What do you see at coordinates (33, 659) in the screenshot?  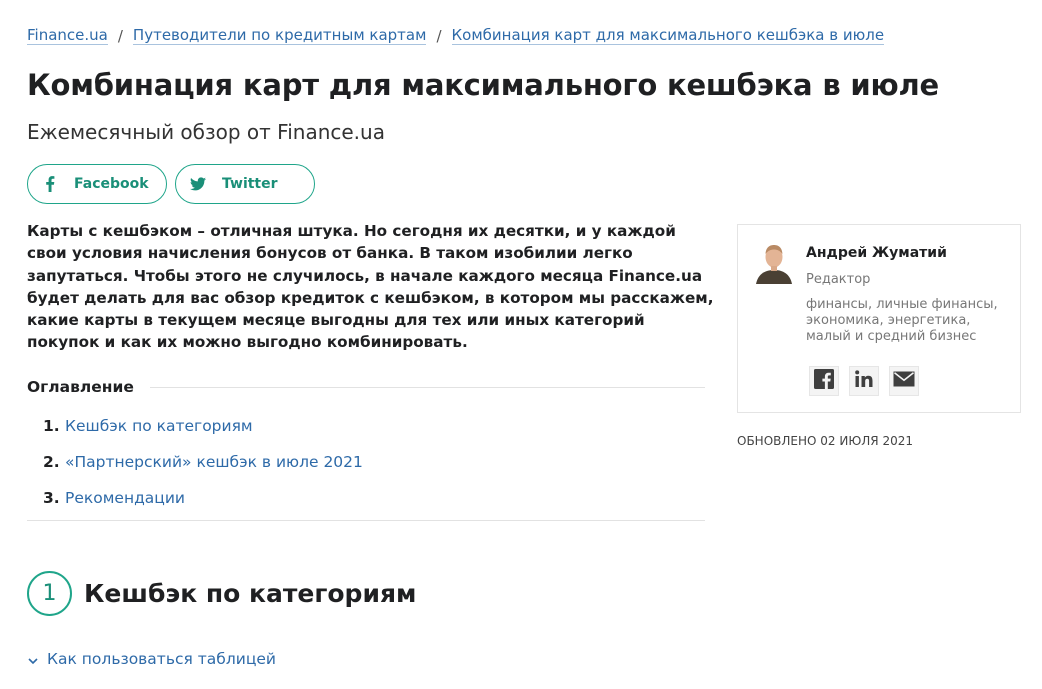 I see `chevron-down-icon` at bounding box center [33, 659].